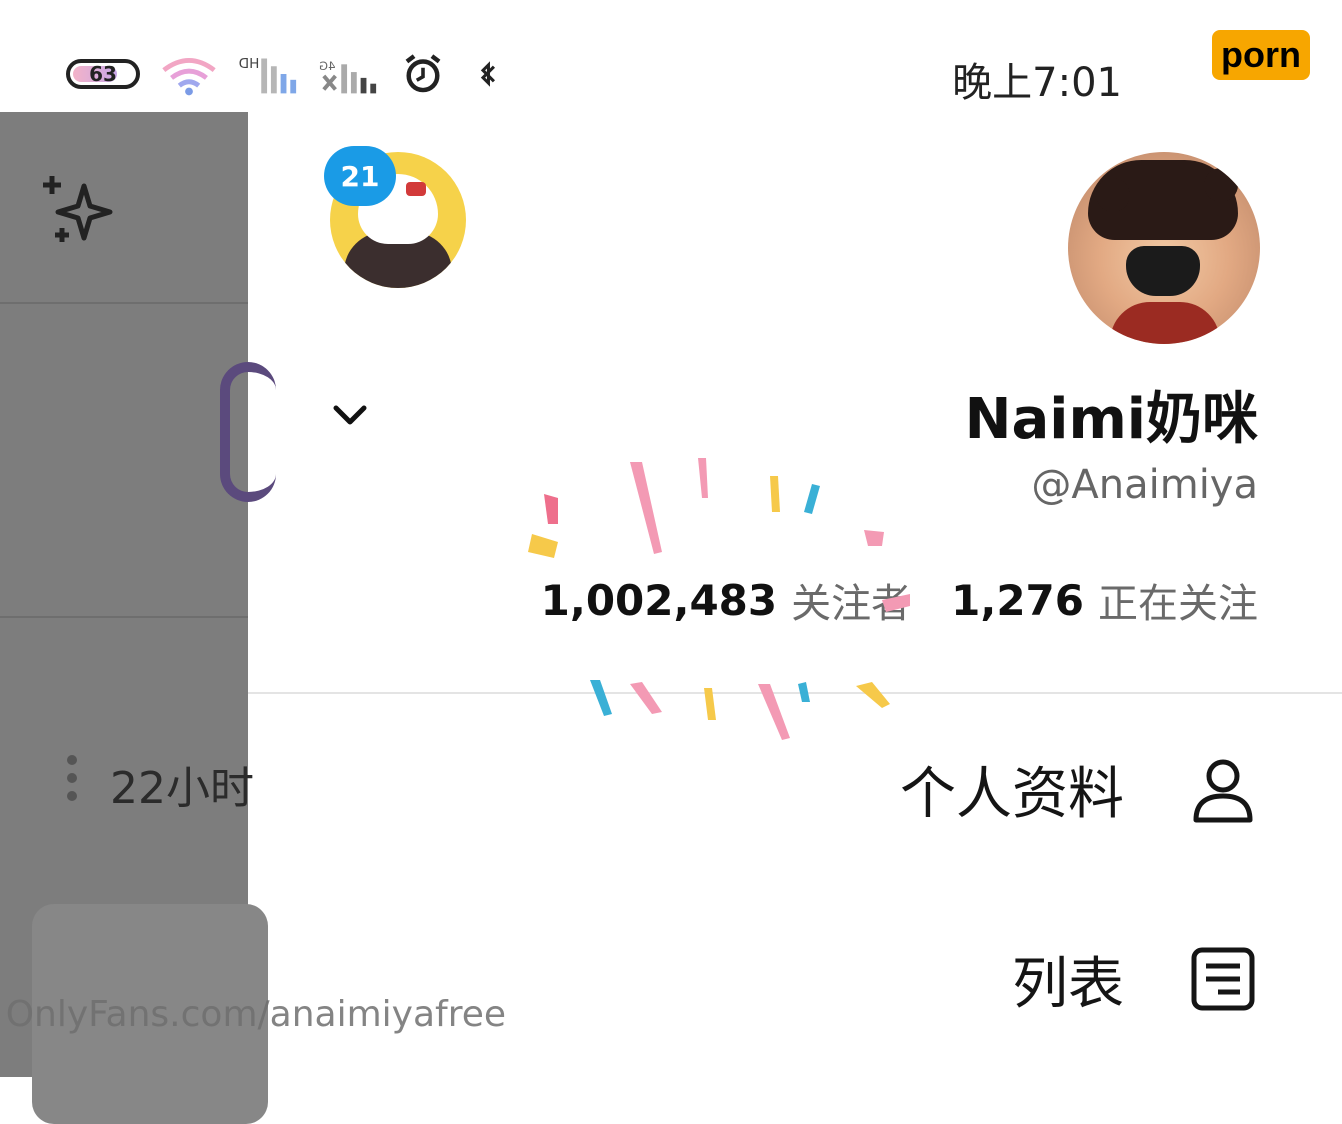 The height and width of the screenshot is (1124, 1342). Describe the element at coordinates (1261, 55) in the screenshot. I see `brand-label: porn` at that location.